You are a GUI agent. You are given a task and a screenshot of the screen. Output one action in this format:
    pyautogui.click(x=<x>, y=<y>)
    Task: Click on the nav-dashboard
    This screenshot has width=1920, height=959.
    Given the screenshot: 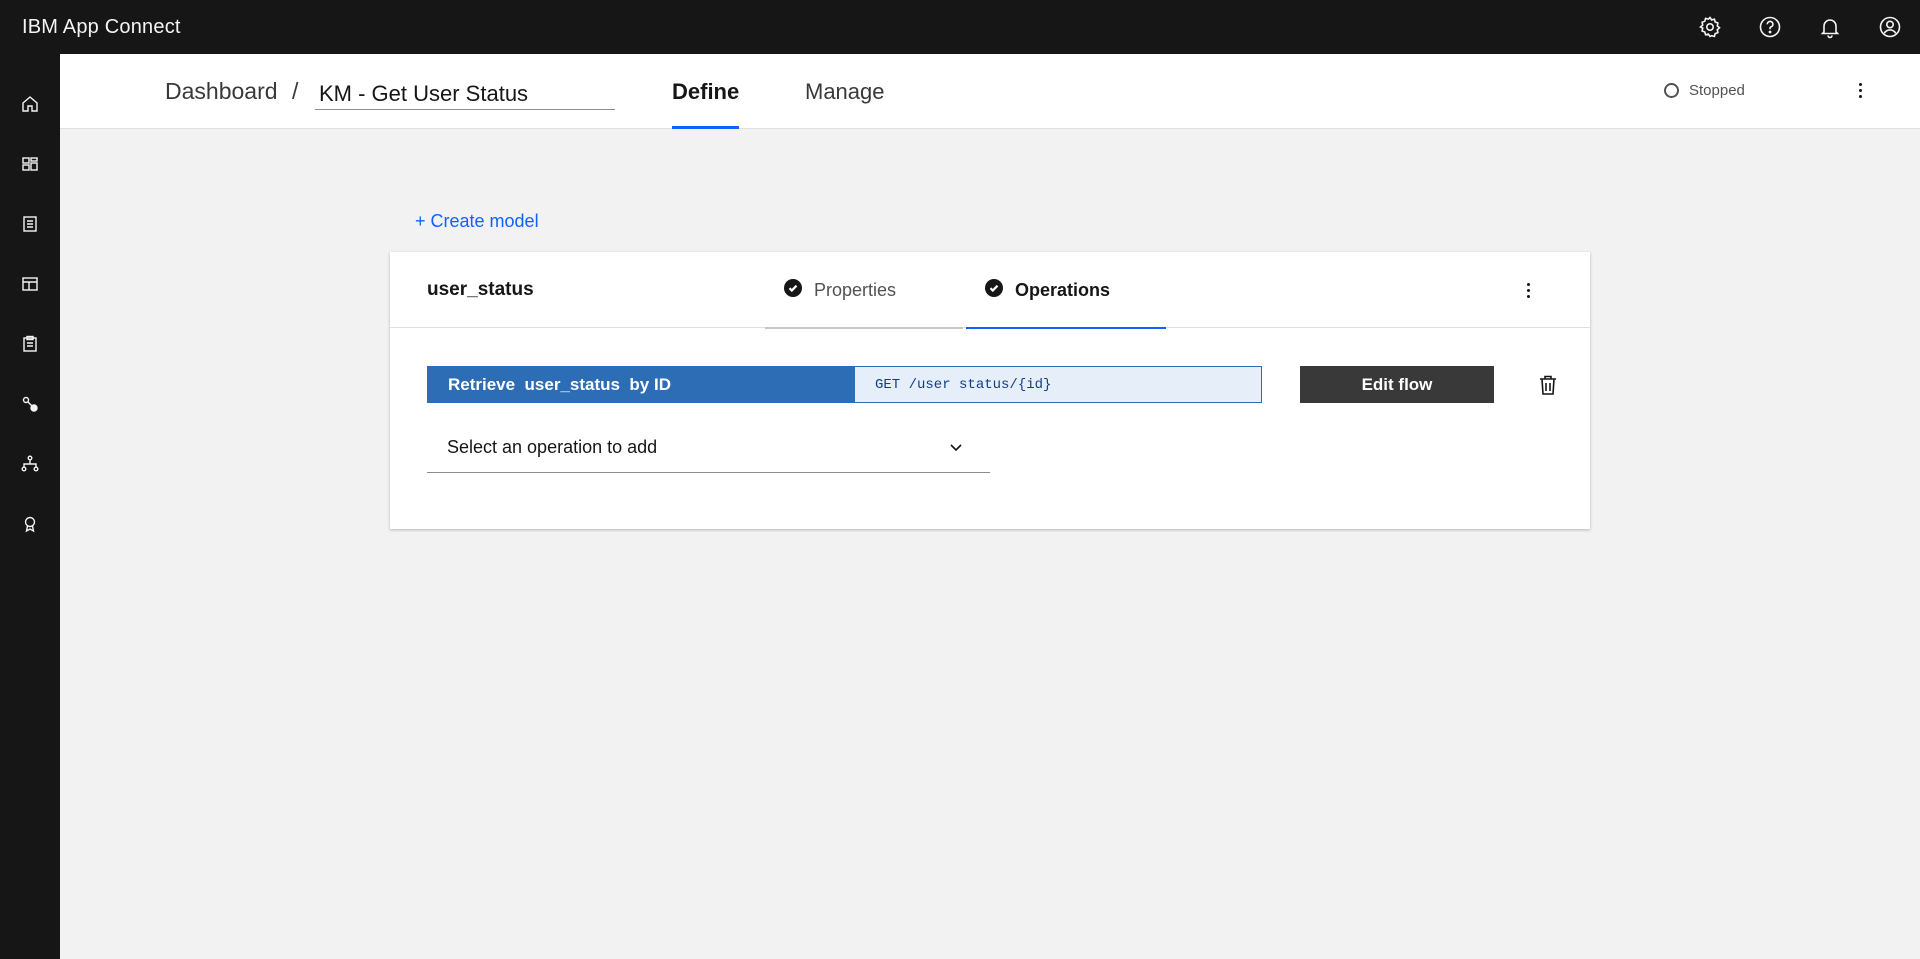 What is the action you would take?
    pyautogui.click(x=30, y=164)
    